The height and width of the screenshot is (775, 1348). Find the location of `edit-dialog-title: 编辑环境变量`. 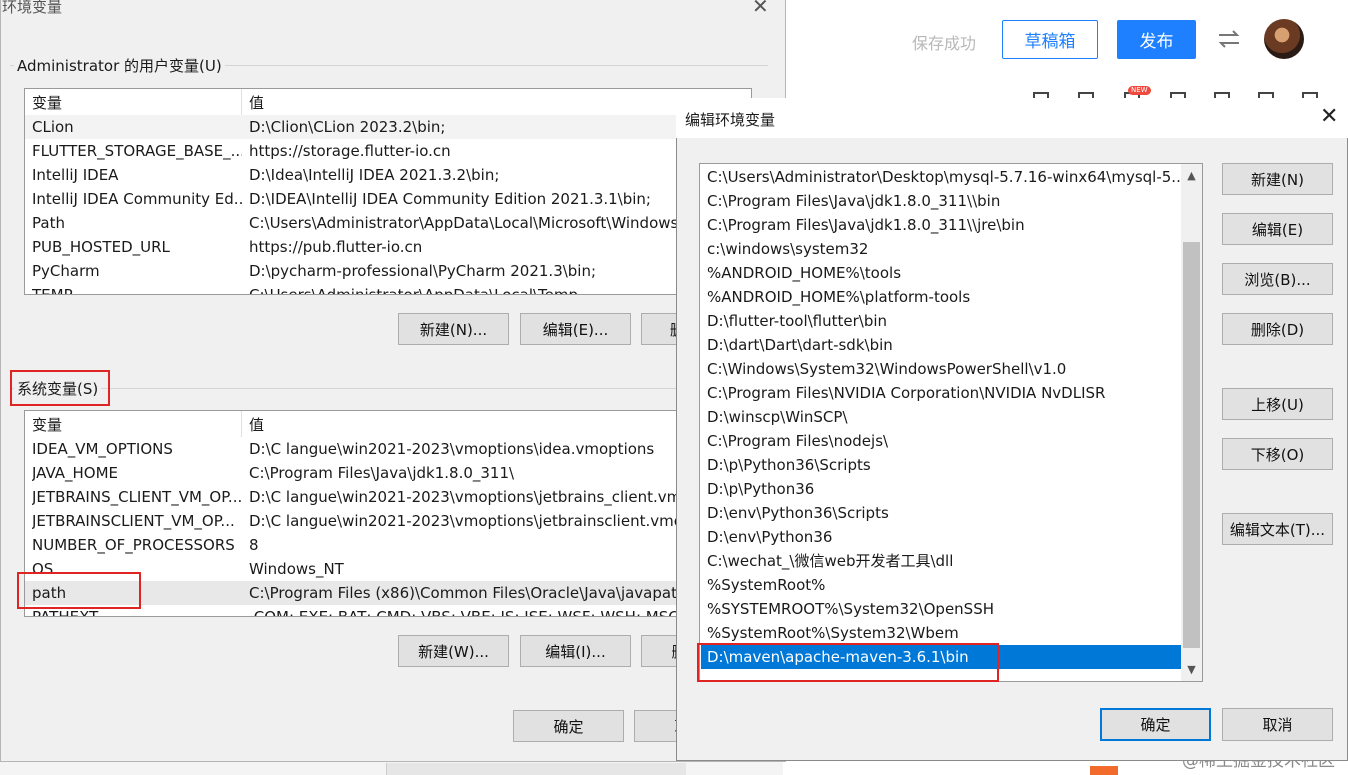

edit-dialog-title: 编辑环境变量 is located at coordinates (730, 120).